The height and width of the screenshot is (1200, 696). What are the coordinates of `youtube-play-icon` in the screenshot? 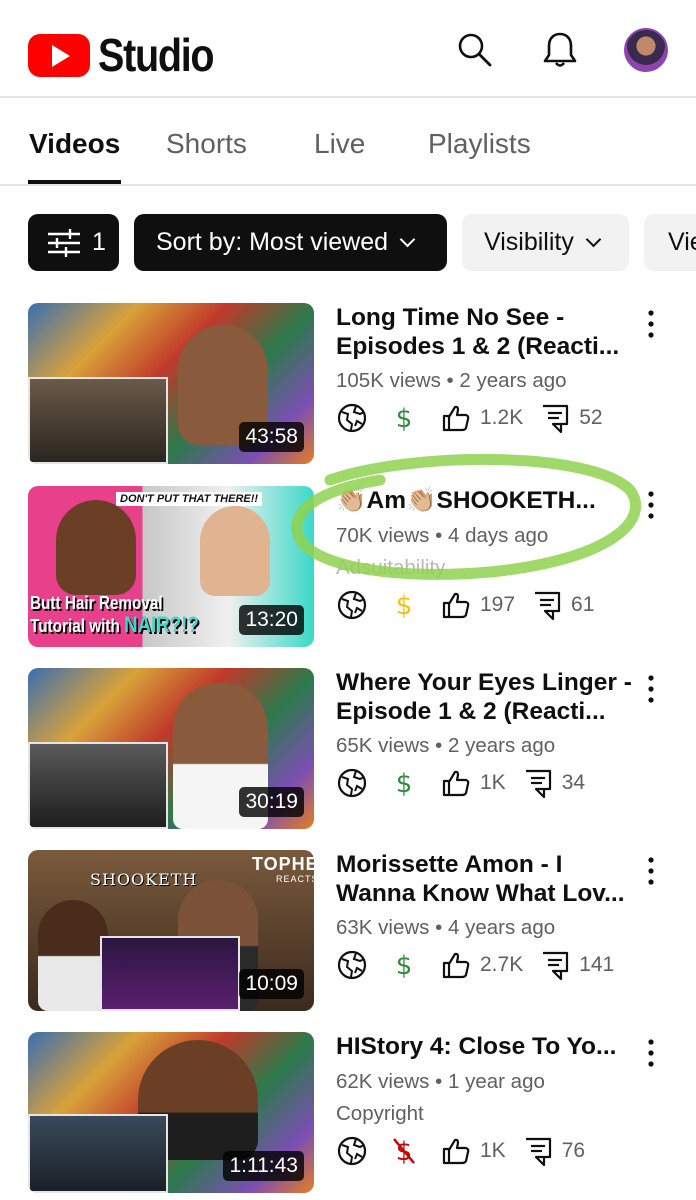 It's located at (59, 55).